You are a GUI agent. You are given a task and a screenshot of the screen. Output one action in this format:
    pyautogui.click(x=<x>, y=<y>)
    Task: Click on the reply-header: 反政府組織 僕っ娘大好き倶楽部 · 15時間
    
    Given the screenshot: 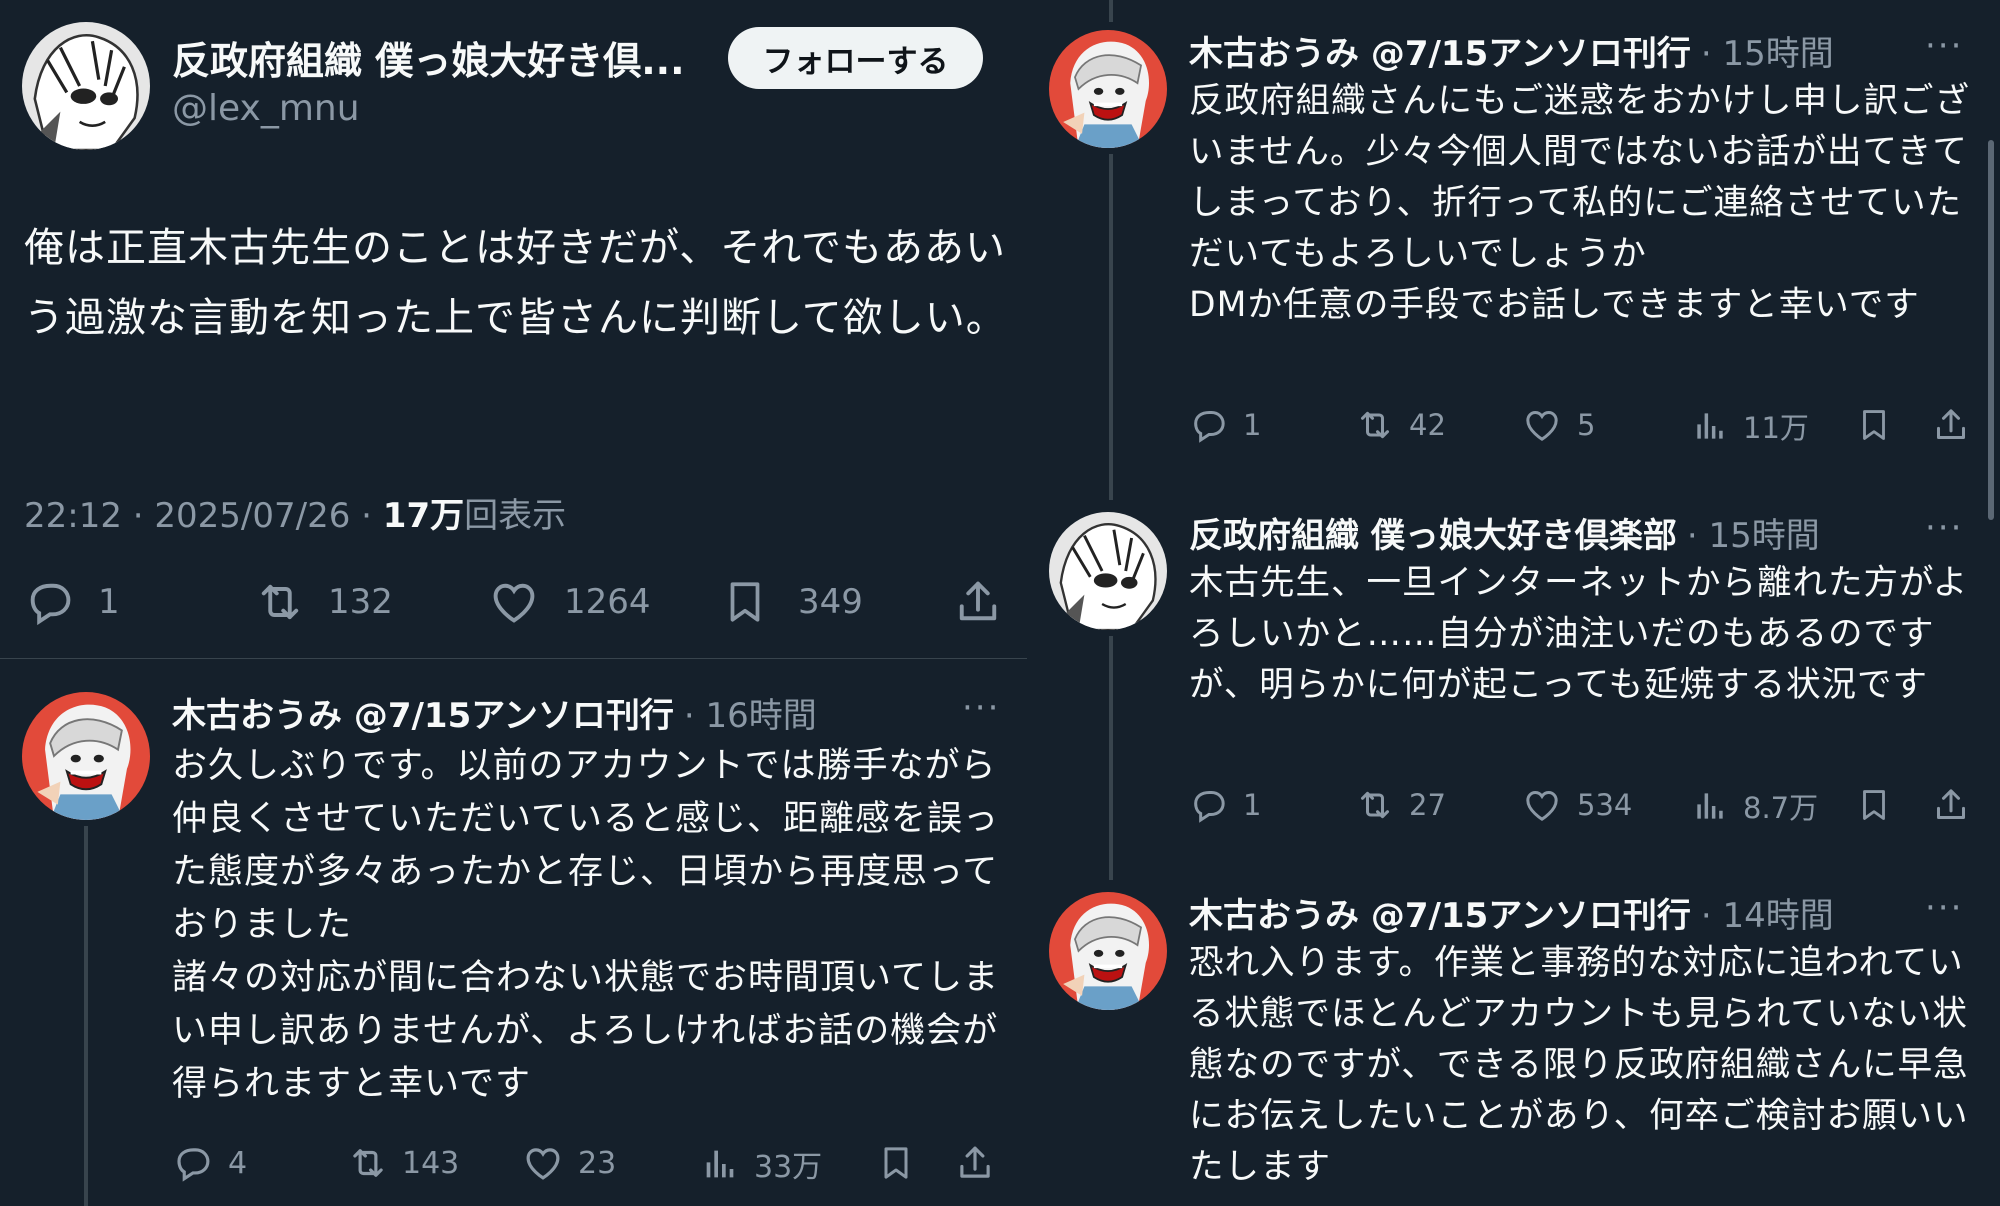 What is the action you would take?
    pyautogui.click(x=1504, y=532)
    